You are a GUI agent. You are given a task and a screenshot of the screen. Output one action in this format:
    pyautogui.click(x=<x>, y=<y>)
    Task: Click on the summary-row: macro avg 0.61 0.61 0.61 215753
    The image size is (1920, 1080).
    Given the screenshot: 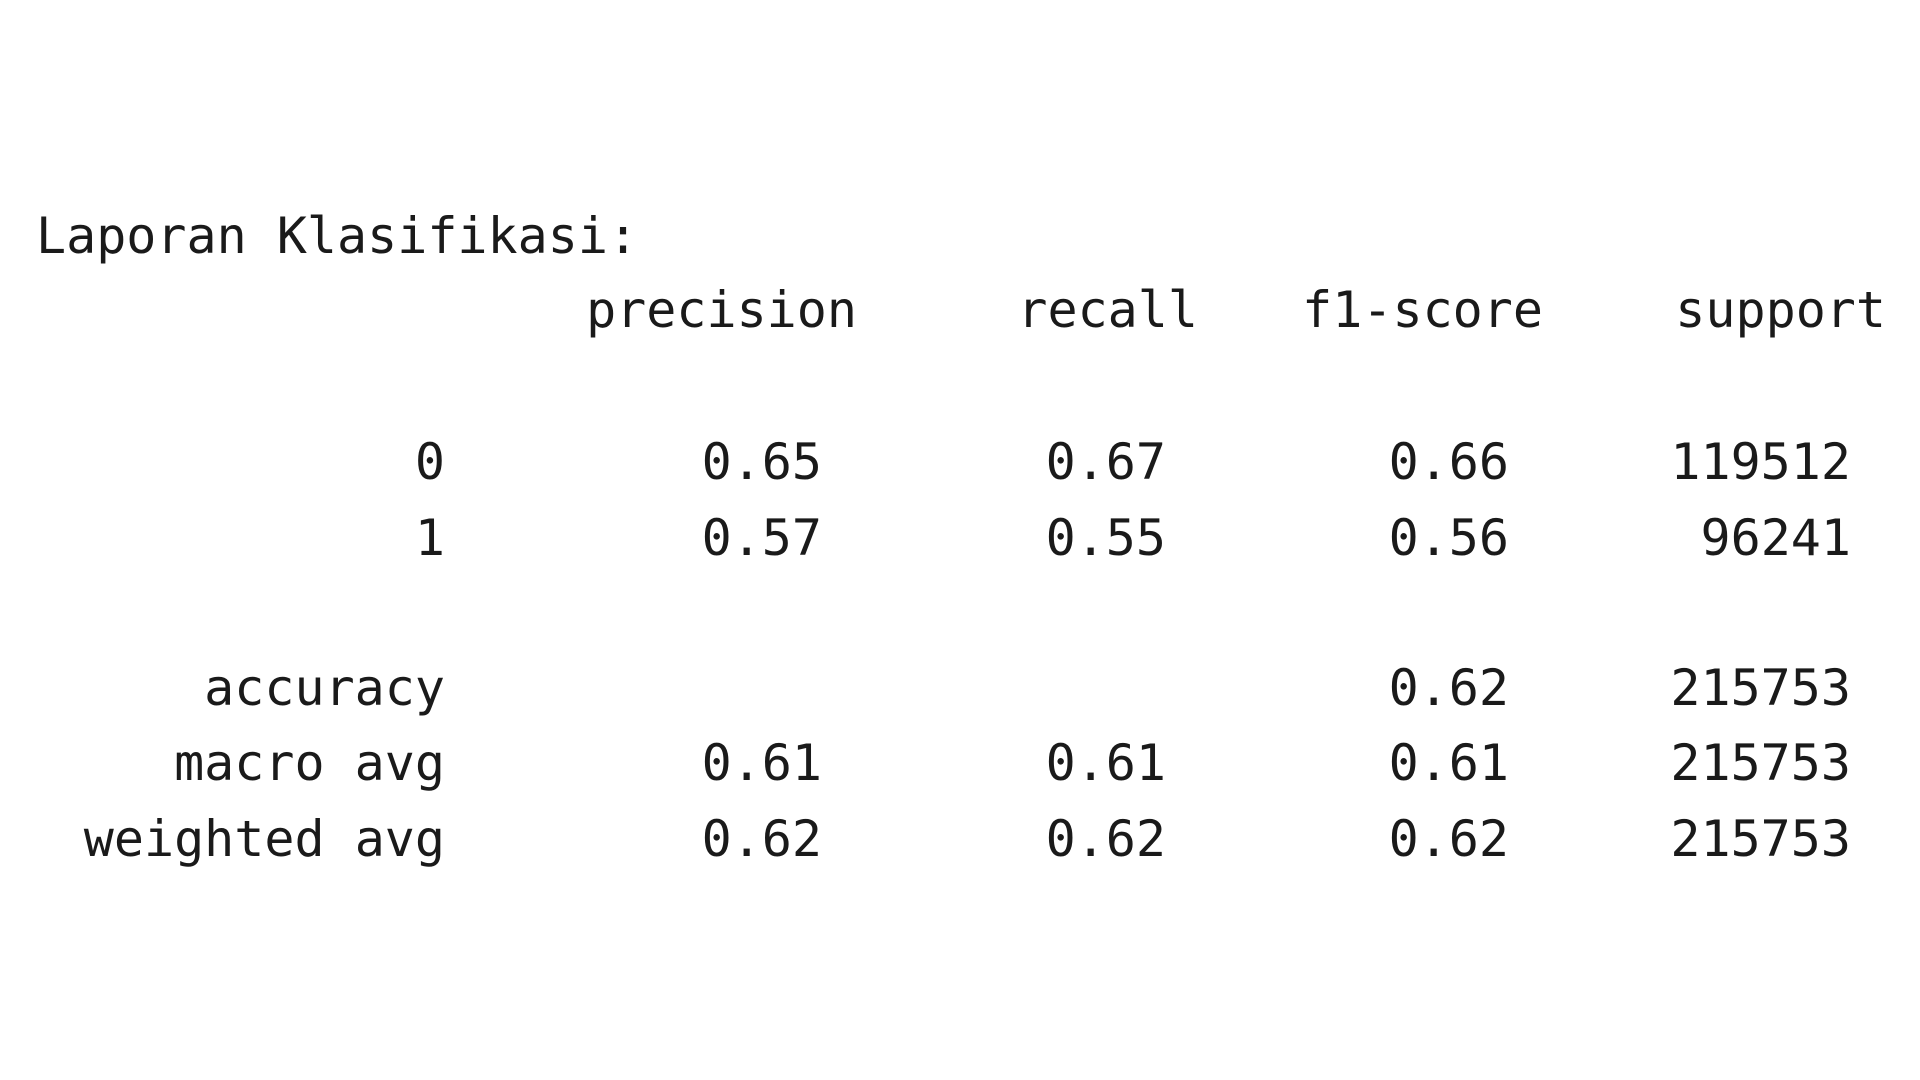 What is the action you would take?
    pyautogui.click(x=960, y=763)
    